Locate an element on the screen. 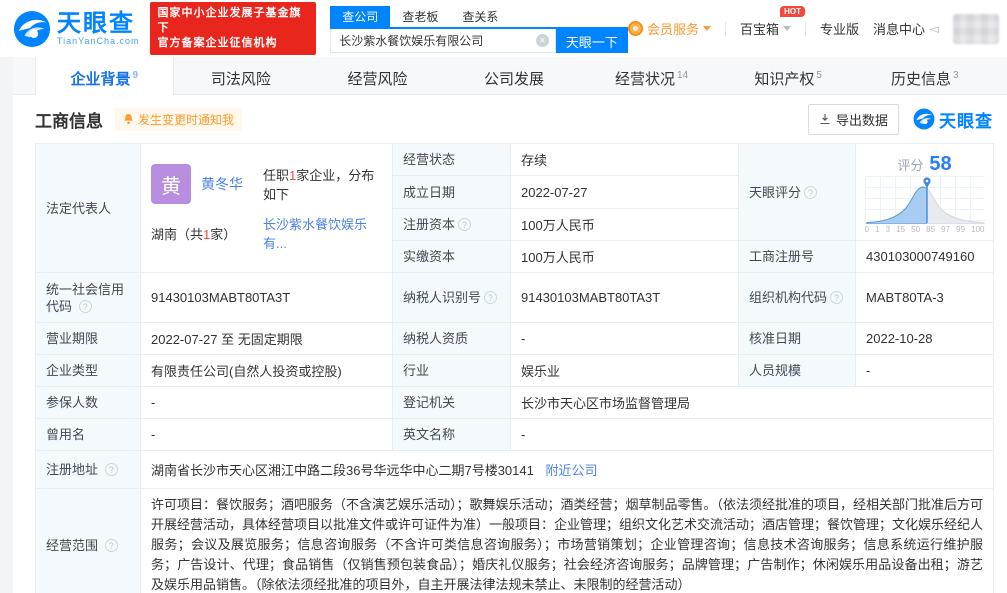  label-english-name: 英文名称 is located at coordinates (451, 434).